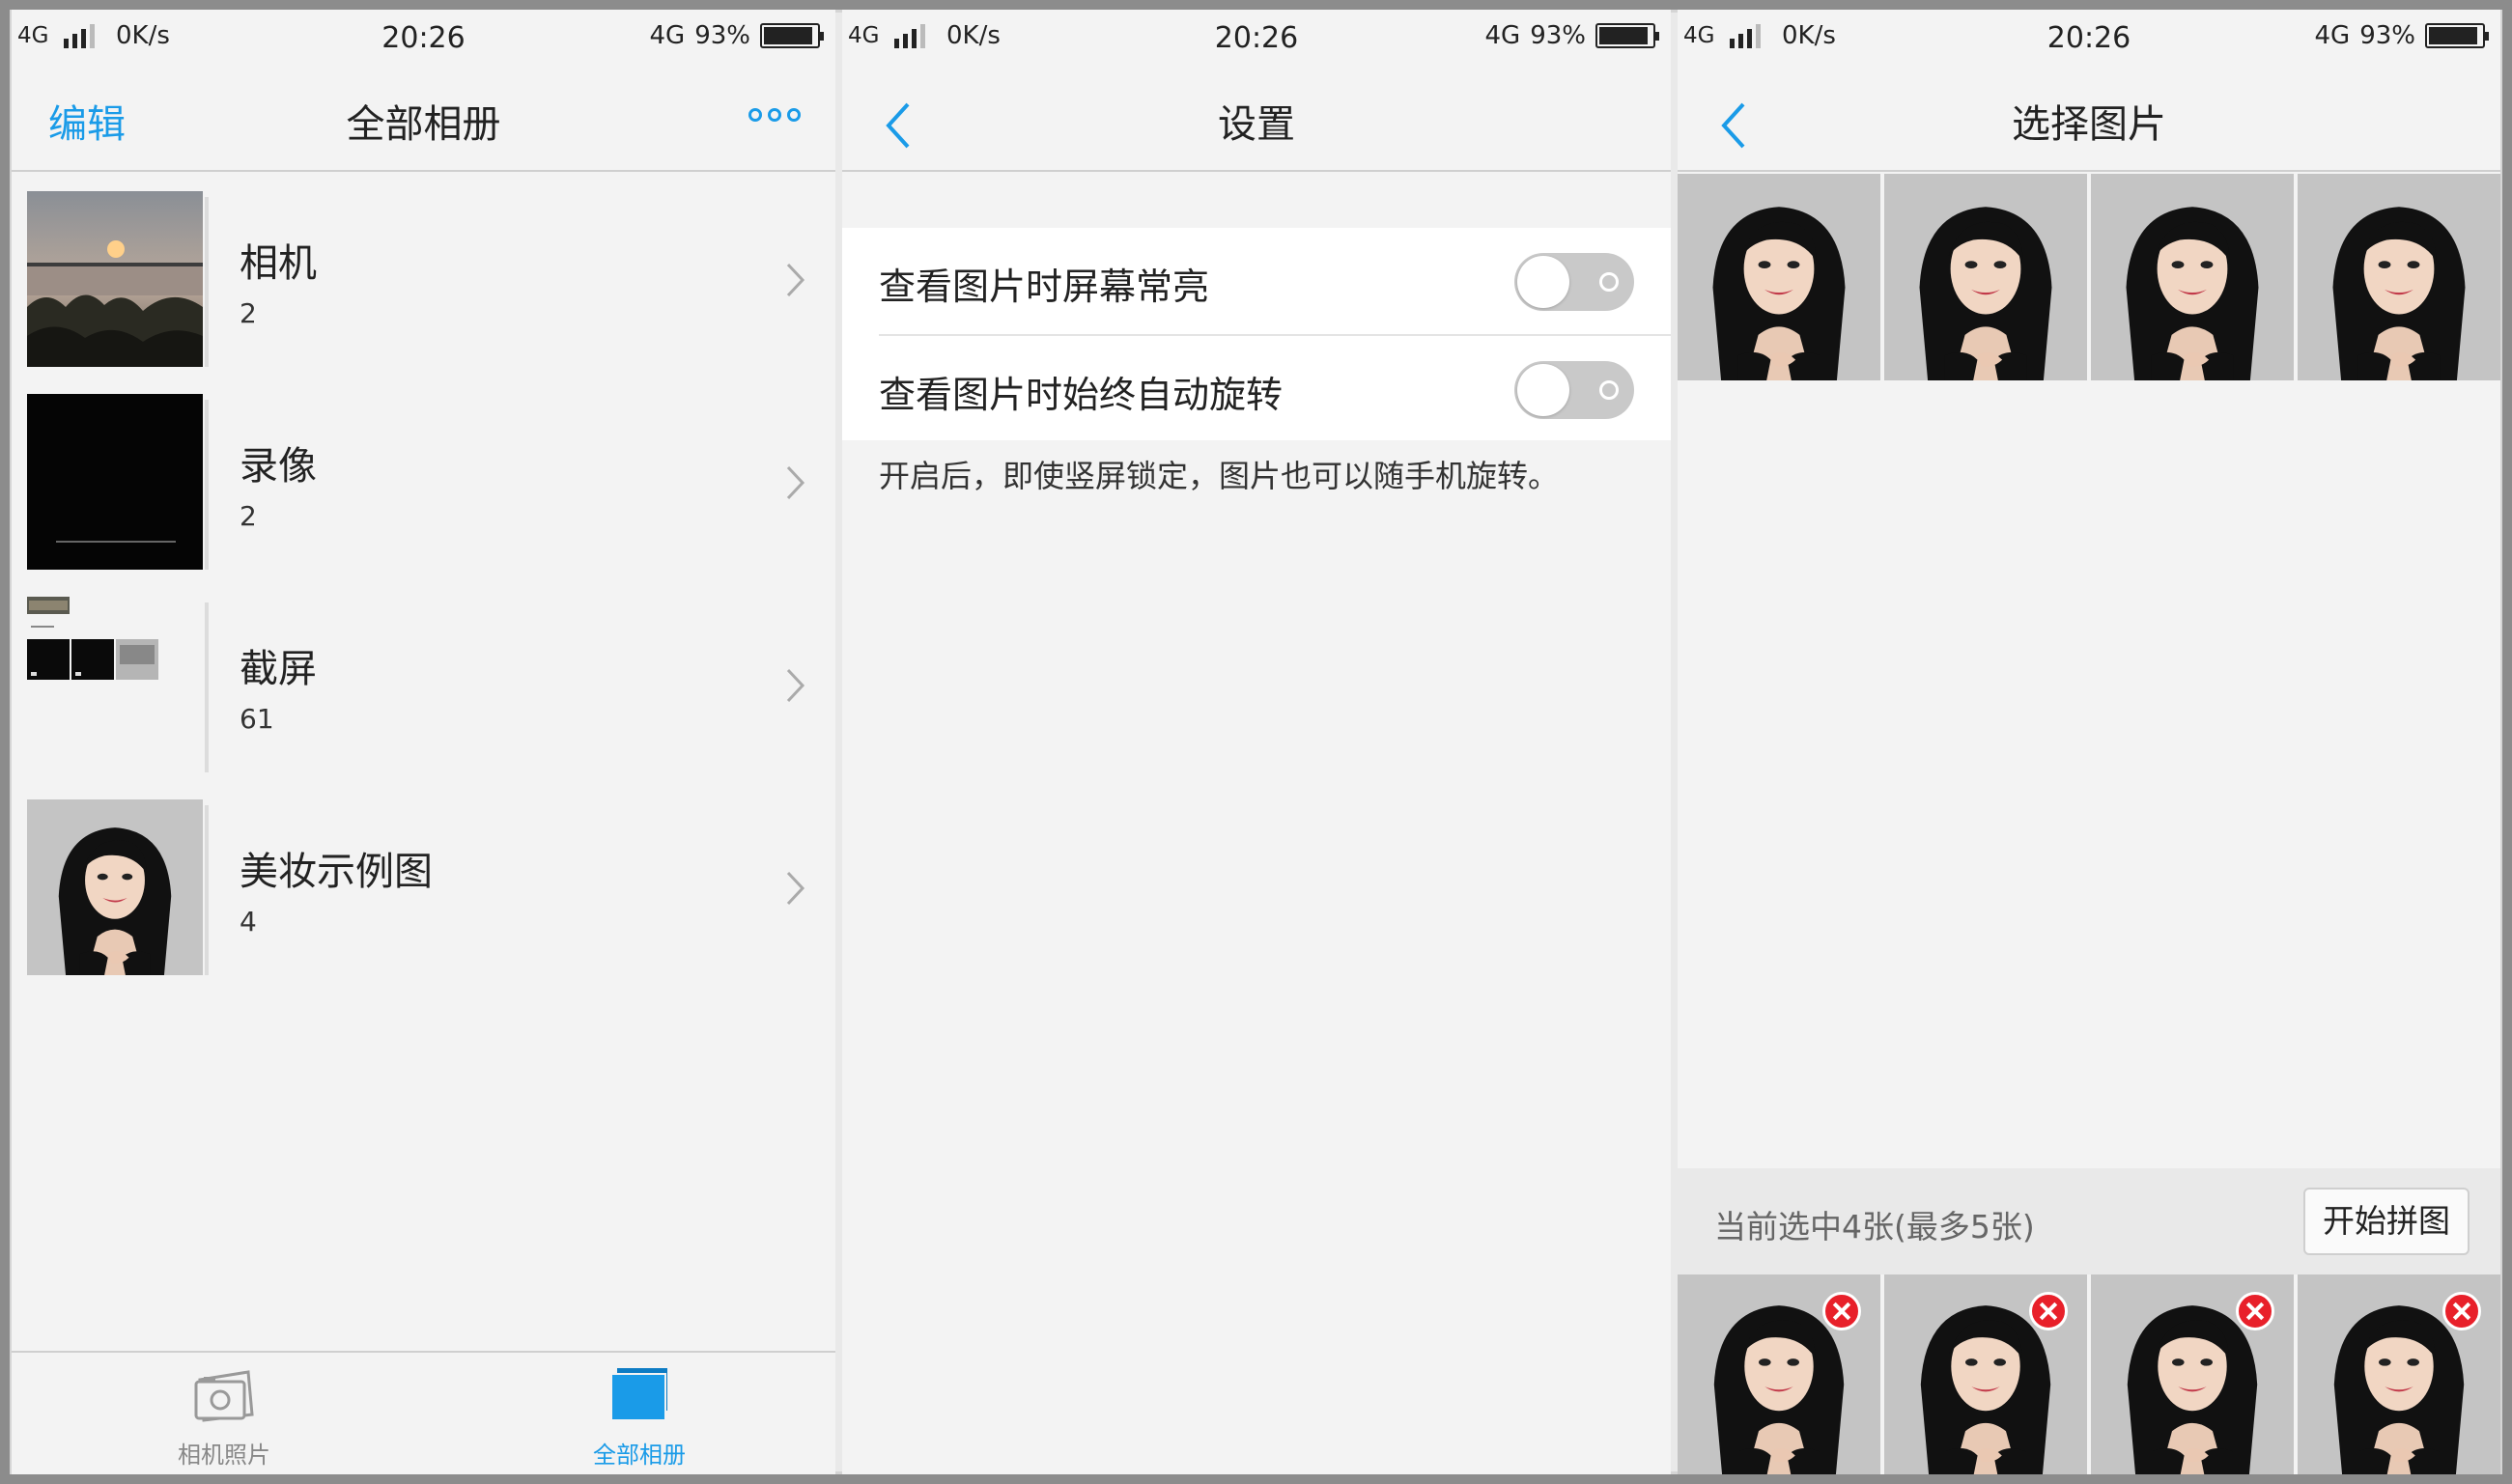 The image size is (2512, 1484). Describe the element at coordinates (638, 1395) in the screenshot. I see `all-albums-icon` at that location.